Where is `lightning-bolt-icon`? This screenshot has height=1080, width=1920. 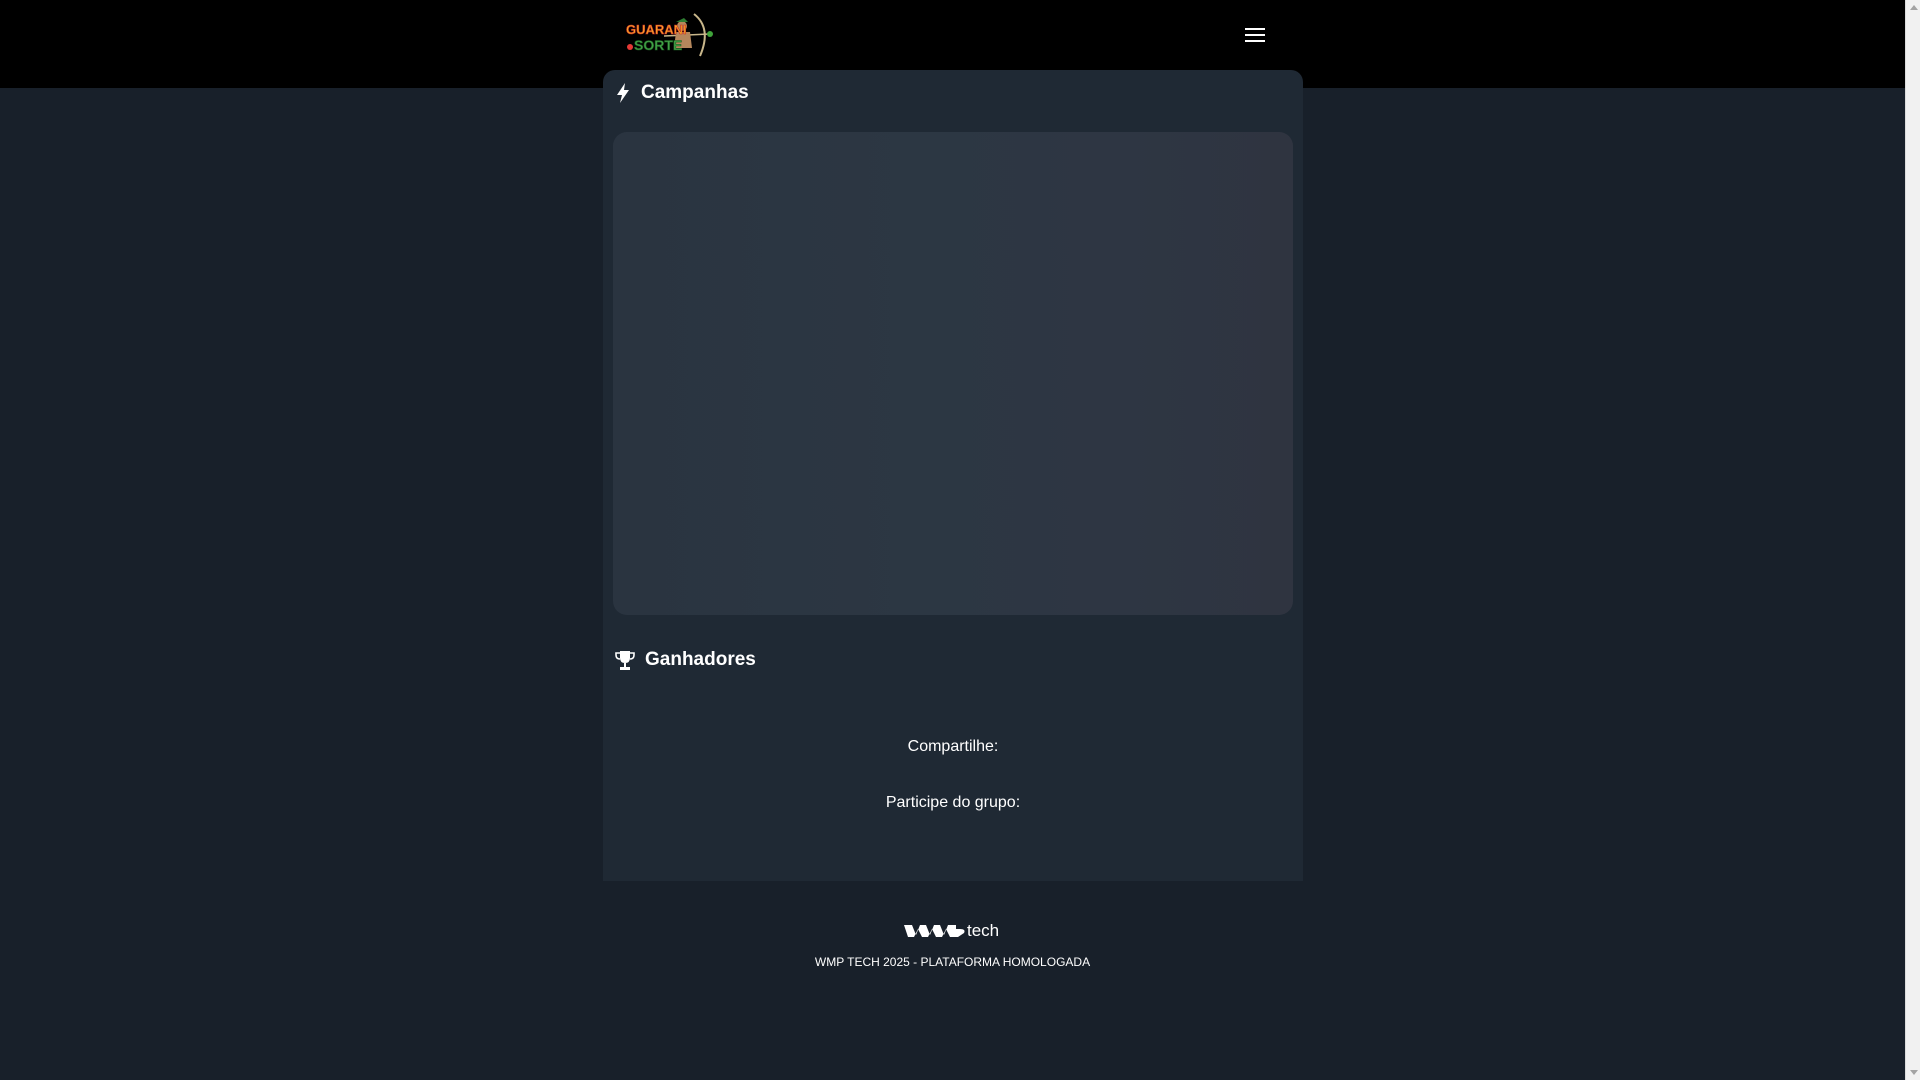
lightning-bolt-icon is located at coordinates (623, 93).